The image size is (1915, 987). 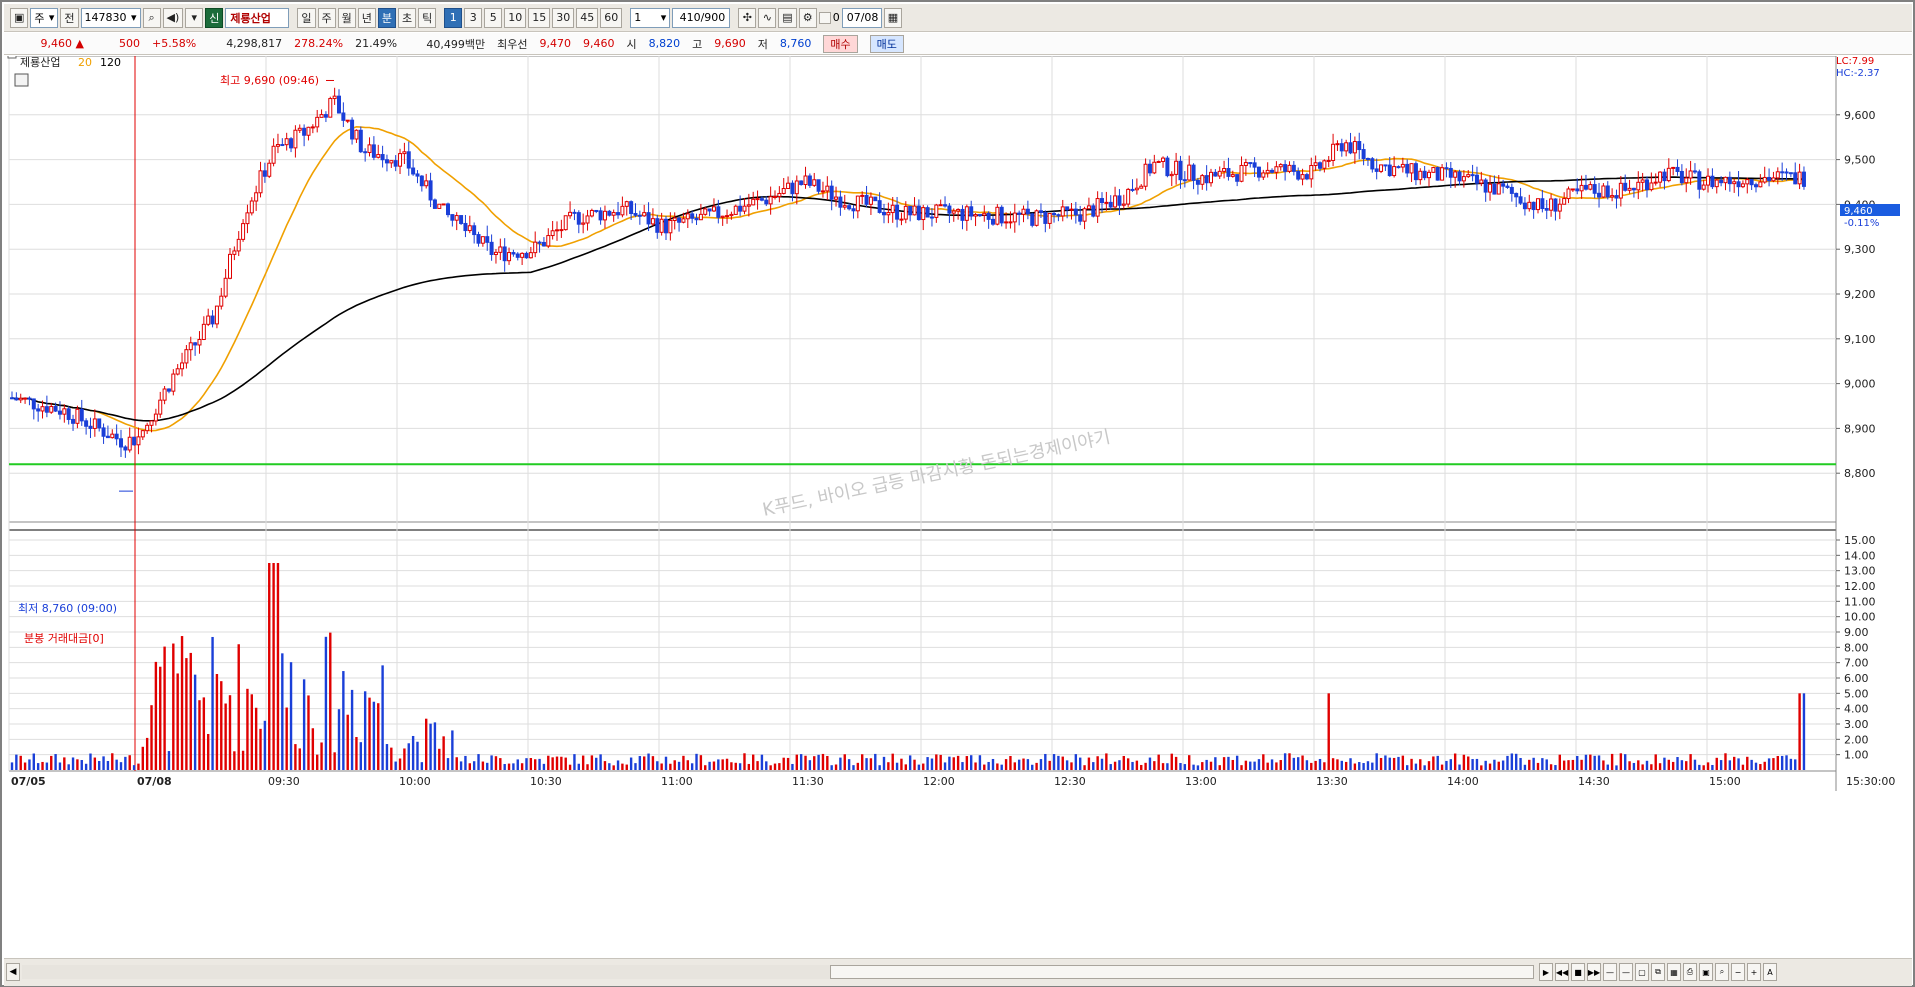 I want to click on date-input: 07/08, so click(x=861, y=17).